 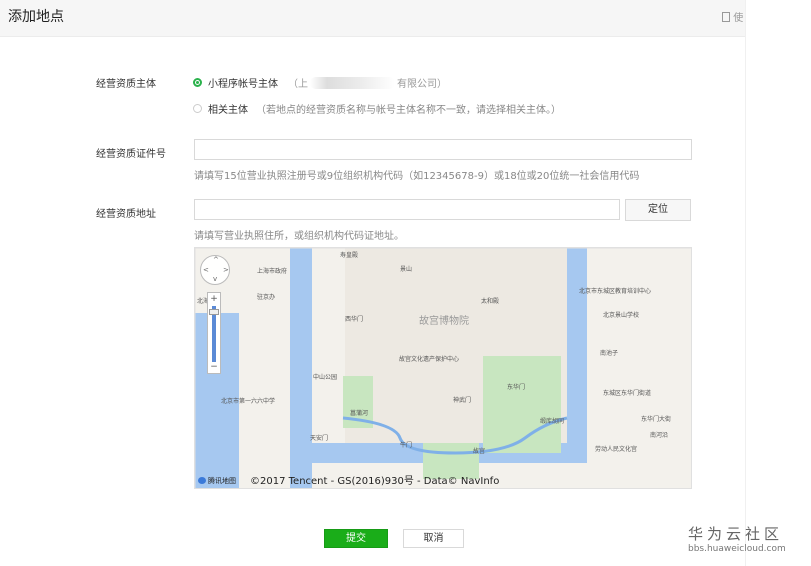 I want to click on map-label: 北京市东城区教育培训中心, so click(x=615, y=291).